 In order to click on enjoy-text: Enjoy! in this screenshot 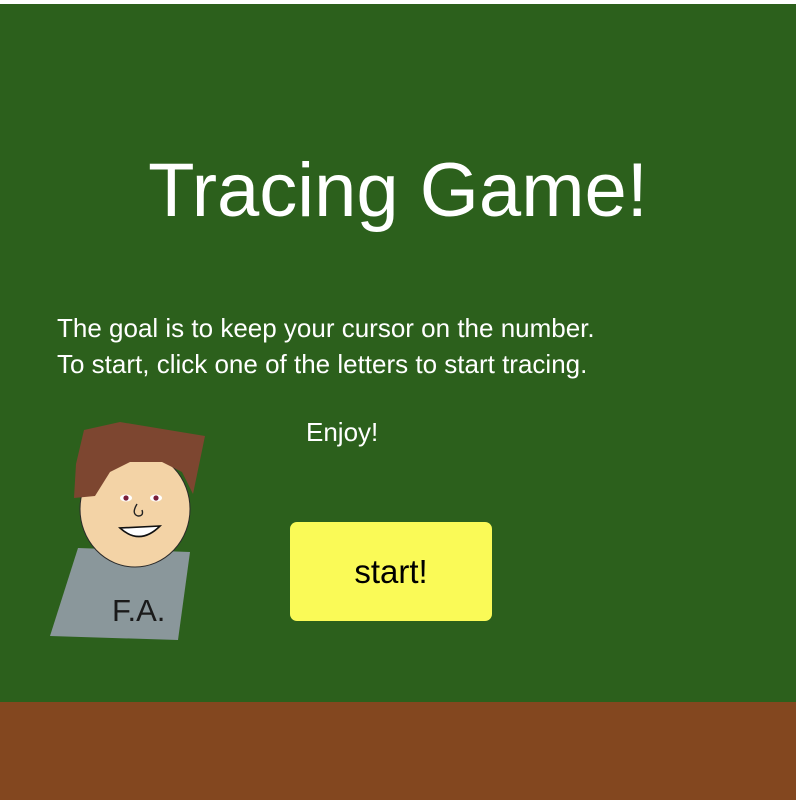, I will do `click(342, 432)`.